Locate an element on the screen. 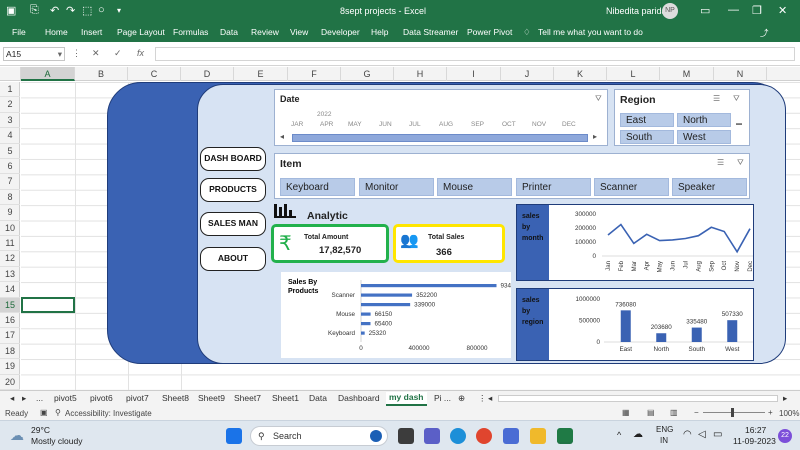 The image size is (800, 450). share-icon: ⤴ is located at coordinates (764, 33).